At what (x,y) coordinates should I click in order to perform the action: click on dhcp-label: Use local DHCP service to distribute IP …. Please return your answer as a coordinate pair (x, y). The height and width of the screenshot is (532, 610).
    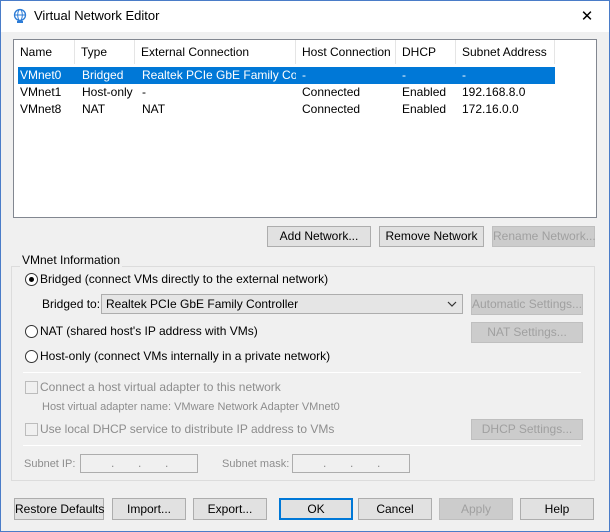
    Looking at the image, I should click on (187, 429).